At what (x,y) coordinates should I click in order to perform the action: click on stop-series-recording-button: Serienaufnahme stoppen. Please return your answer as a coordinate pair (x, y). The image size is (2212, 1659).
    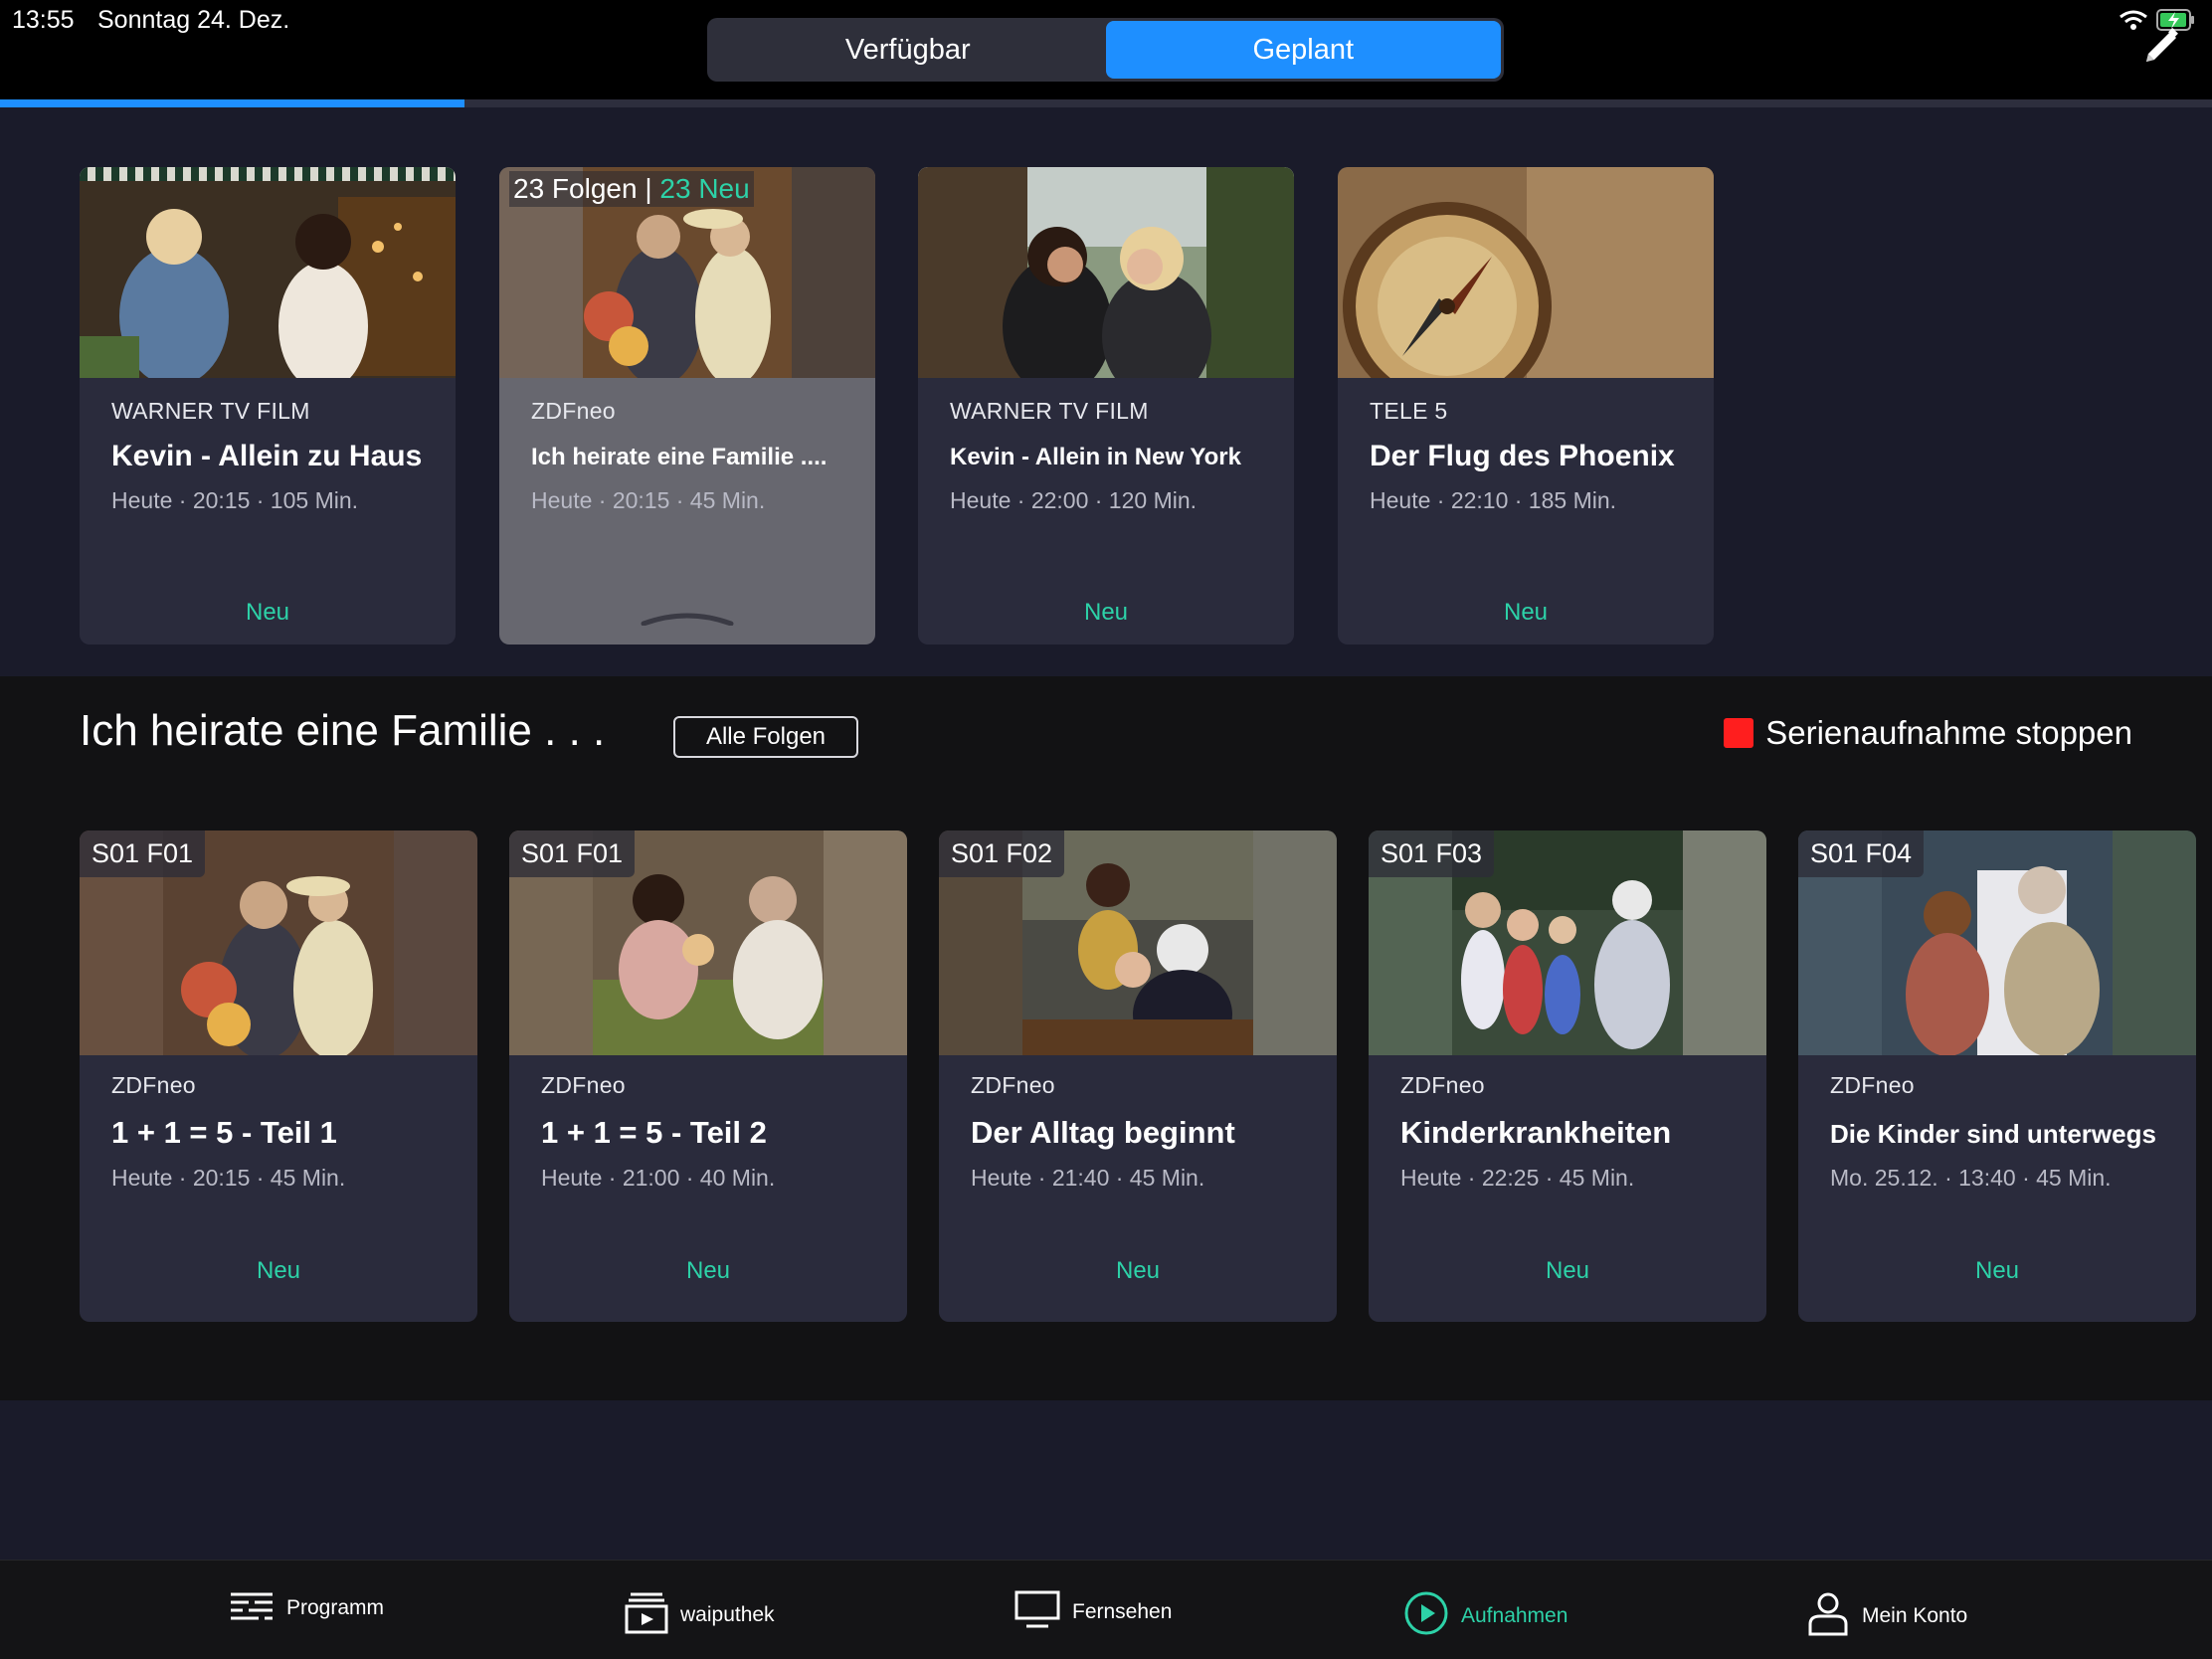
    Looking at the image, I should click on (1928, 733).